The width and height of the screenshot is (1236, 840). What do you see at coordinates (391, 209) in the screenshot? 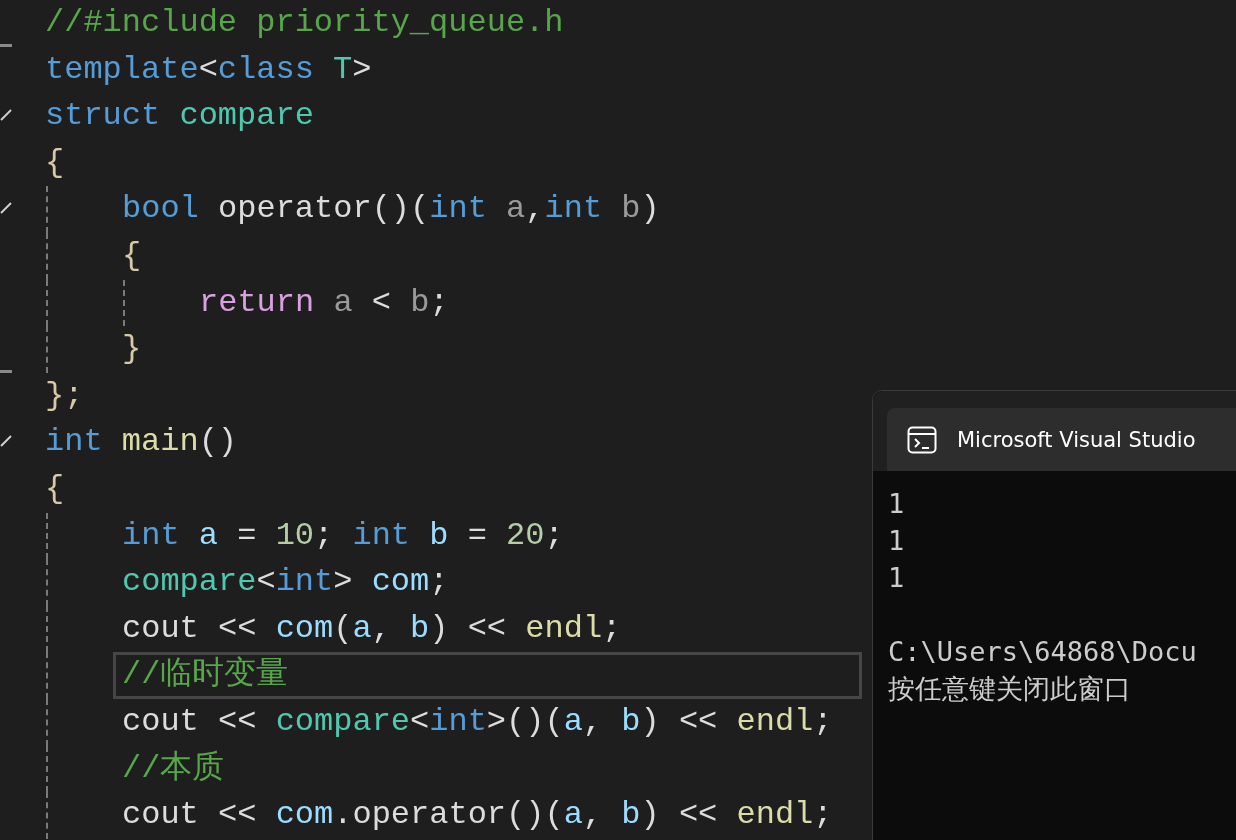
I see `code-line: bool operator()(int a,int b)` at bounding box center [391, 209].